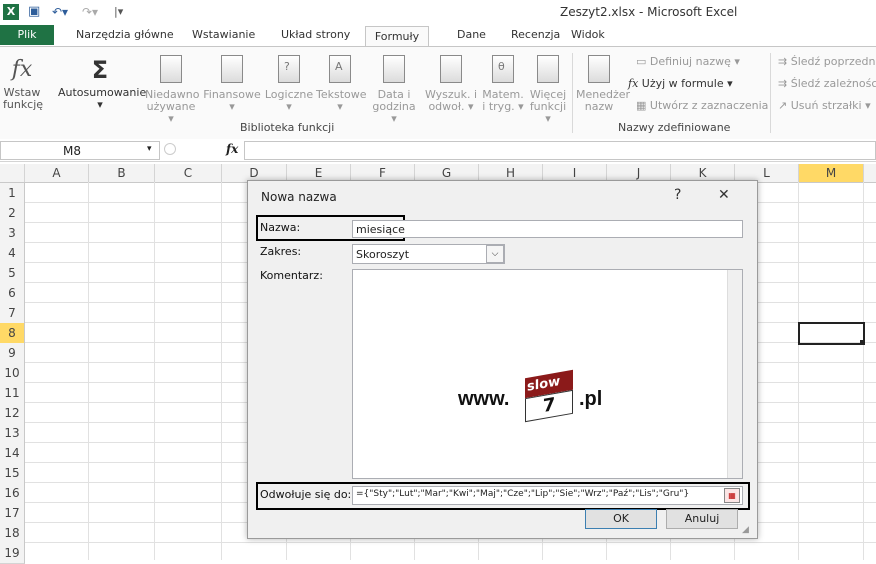 This screenshot has height=564, width=876. Describe the element at coordinates (315, 34) in the screenshot. I see `tab-page-layout: Układ strony` at that location.